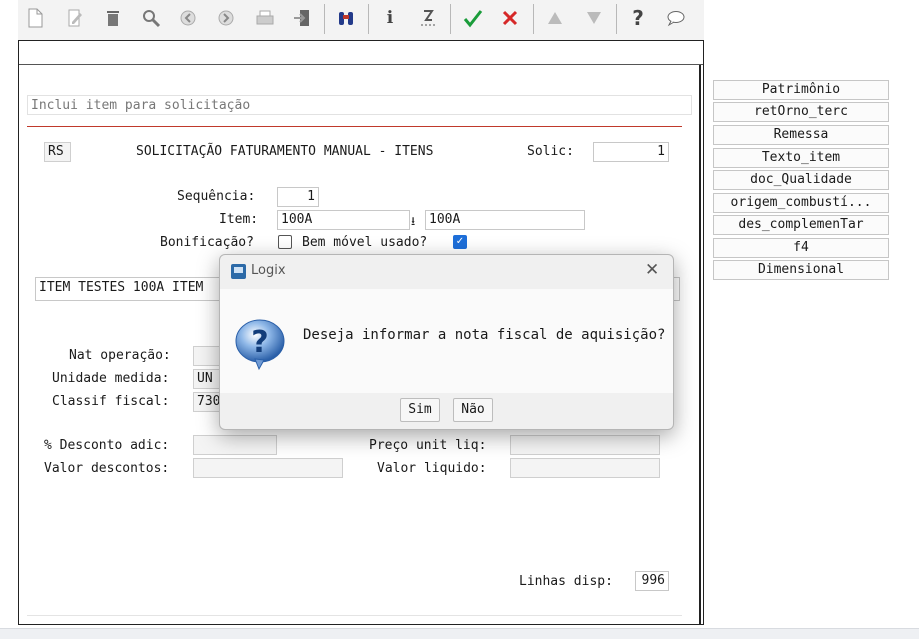 The width and height of the screenshot is (919, 639). Describe the element at coordinates (361, 20) in the screenshot. I see `toolbar: ℹ ?` at that location.